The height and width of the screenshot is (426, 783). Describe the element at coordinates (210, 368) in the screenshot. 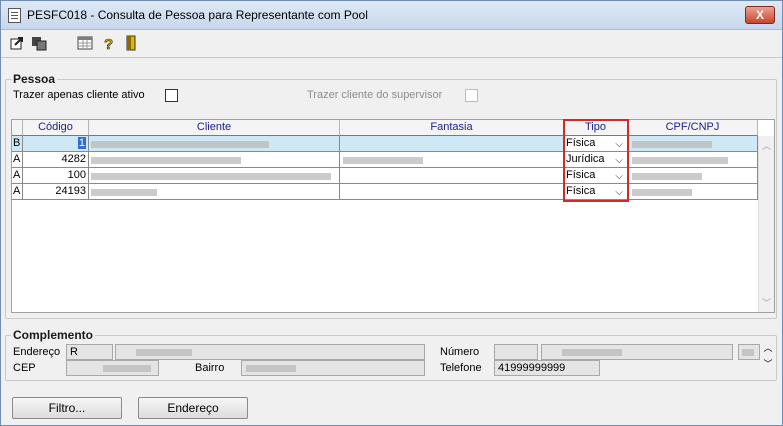

I see `bairro-label: Bairro` at that location.